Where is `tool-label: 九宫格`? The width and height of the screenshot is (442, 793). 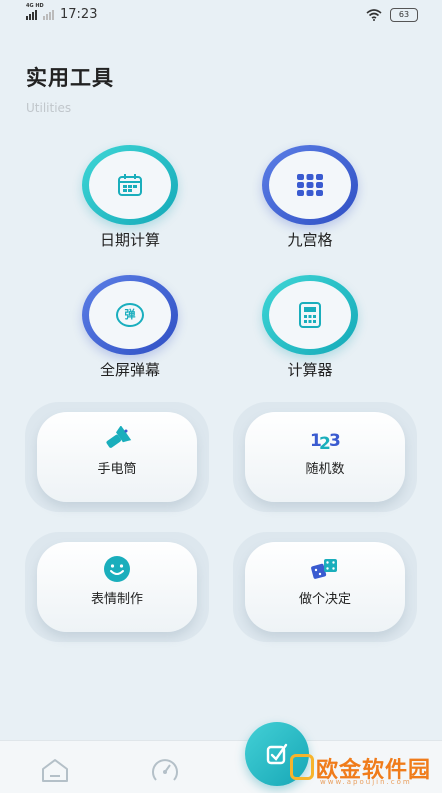
tool-label: 九宫格 is located at coordinates (310, 240).